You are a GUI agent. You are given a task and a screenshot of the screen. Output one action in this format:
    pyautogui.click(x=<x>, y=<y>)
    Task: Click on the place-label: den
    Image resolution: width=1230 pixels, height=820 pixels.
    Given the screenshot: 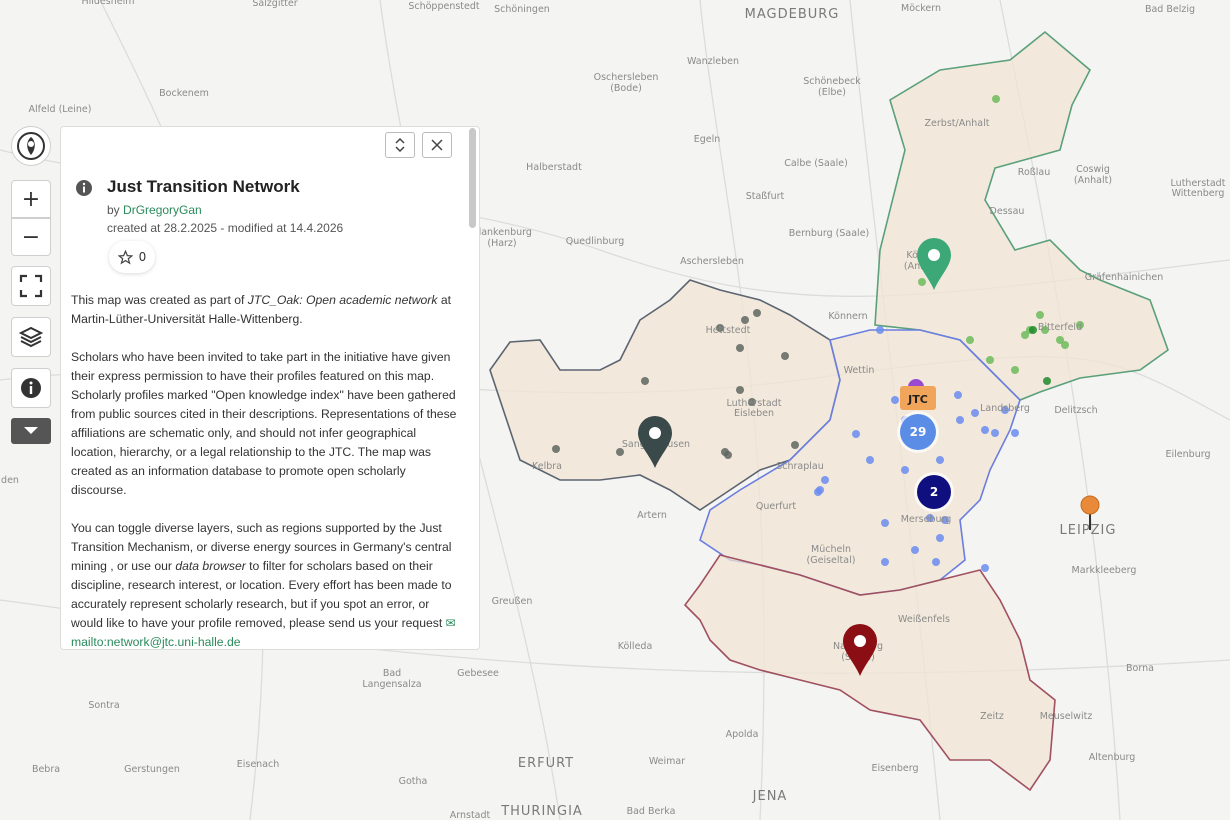 What is the action you would take?
    pyautogui.click(x=10, y=480)
    